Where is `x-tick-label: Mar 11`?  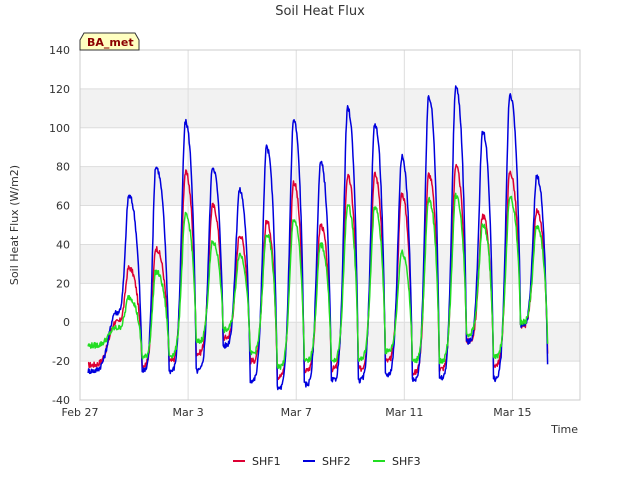
x-tick-label: Mar 11 is located at coordinates (404, 412).